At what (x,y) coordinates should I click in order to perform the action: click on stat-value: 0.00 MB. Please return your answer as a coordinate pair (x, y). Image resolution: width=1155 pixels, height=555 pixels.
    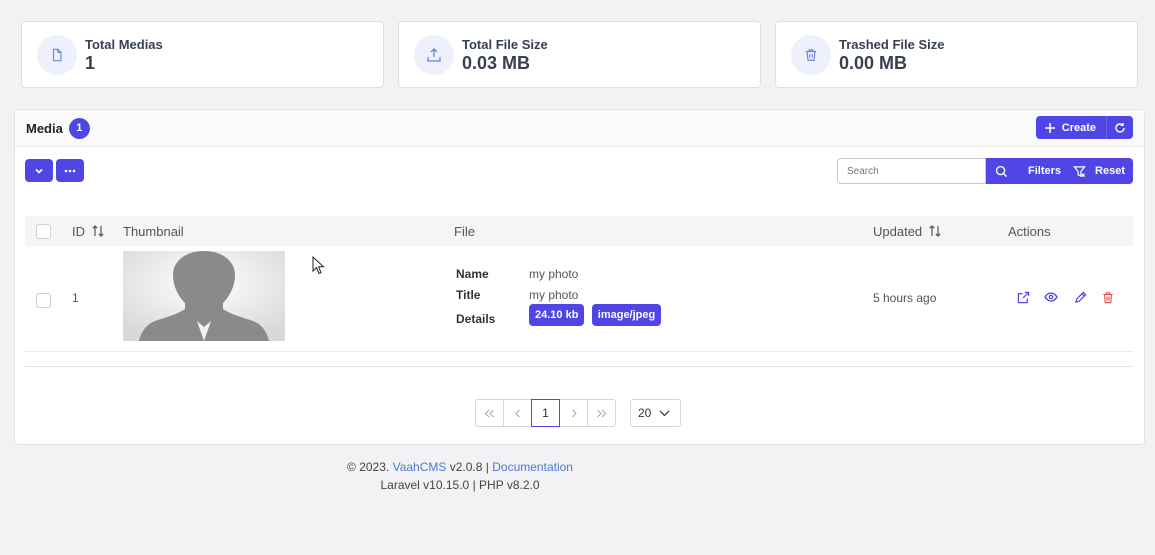
    Looking at the image, I should click on (873, 62).